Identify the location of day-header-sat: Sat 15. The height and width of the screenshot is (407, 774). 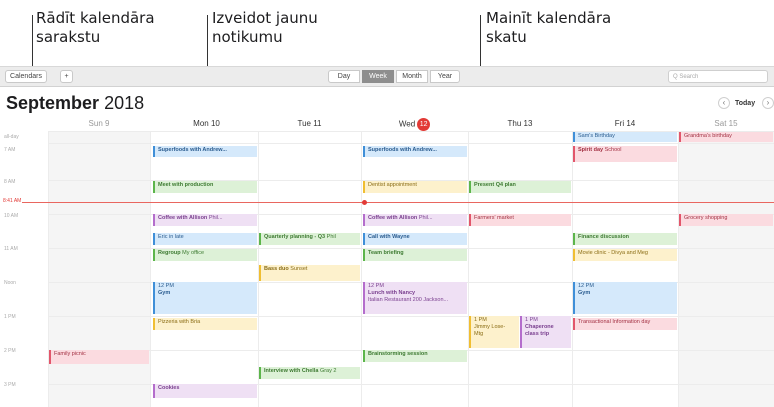
(726, 123).